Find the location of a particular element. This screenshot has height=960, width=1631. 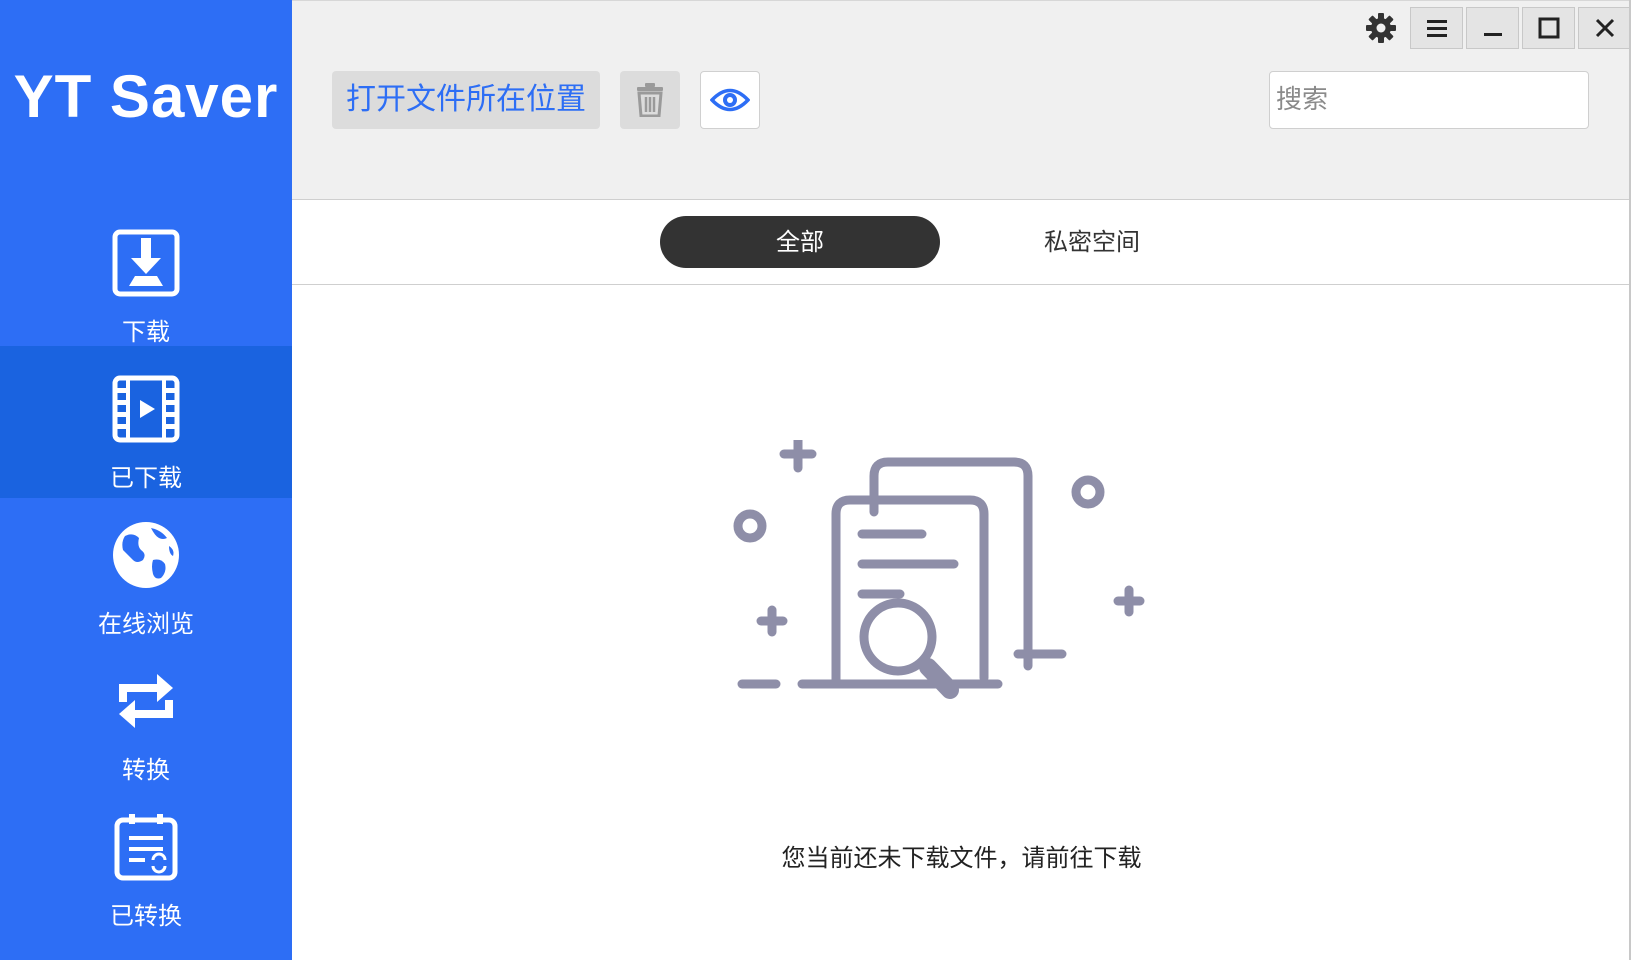

sidebar-item-browse-online: 在线浏览 is located at coordinates (146, 568).